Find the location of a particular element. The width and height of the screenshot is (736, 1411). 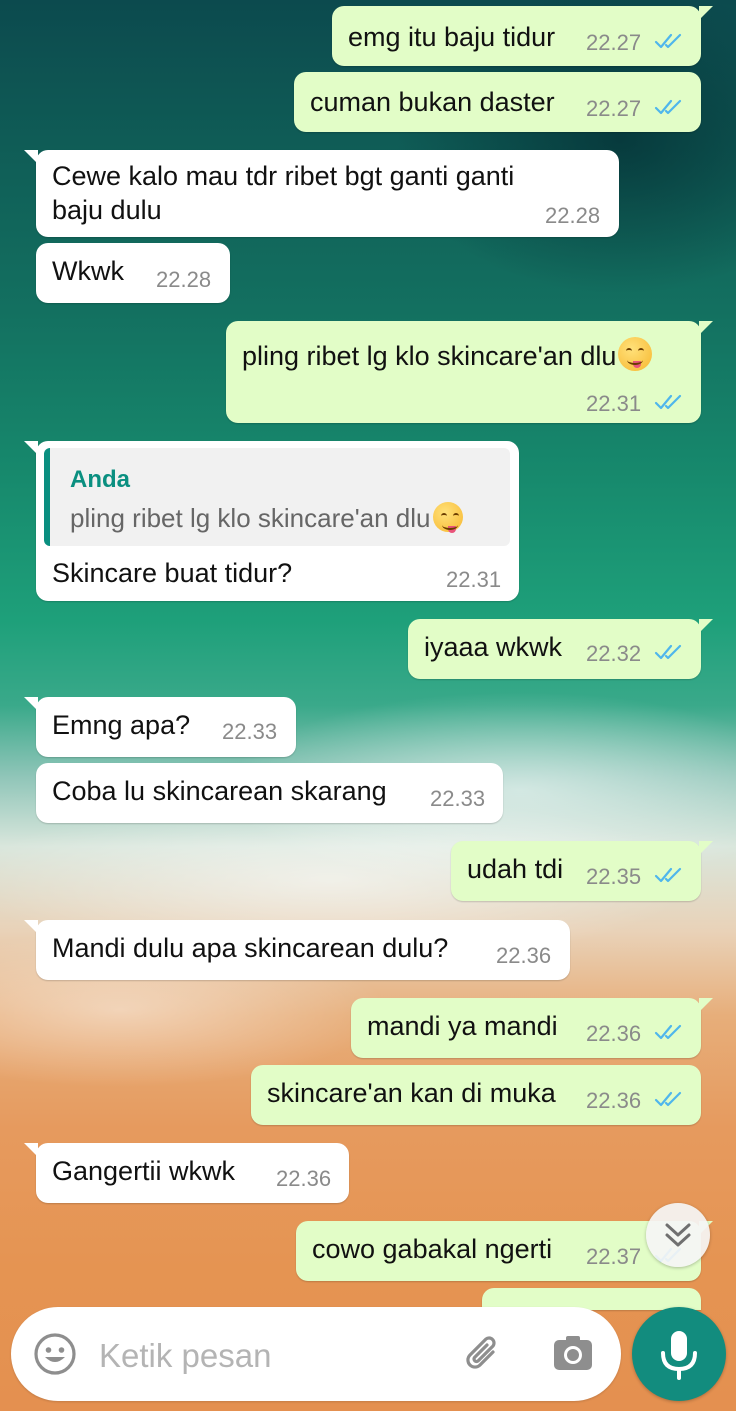

message-text: Emng apa? is located at coordinates (121, 725).